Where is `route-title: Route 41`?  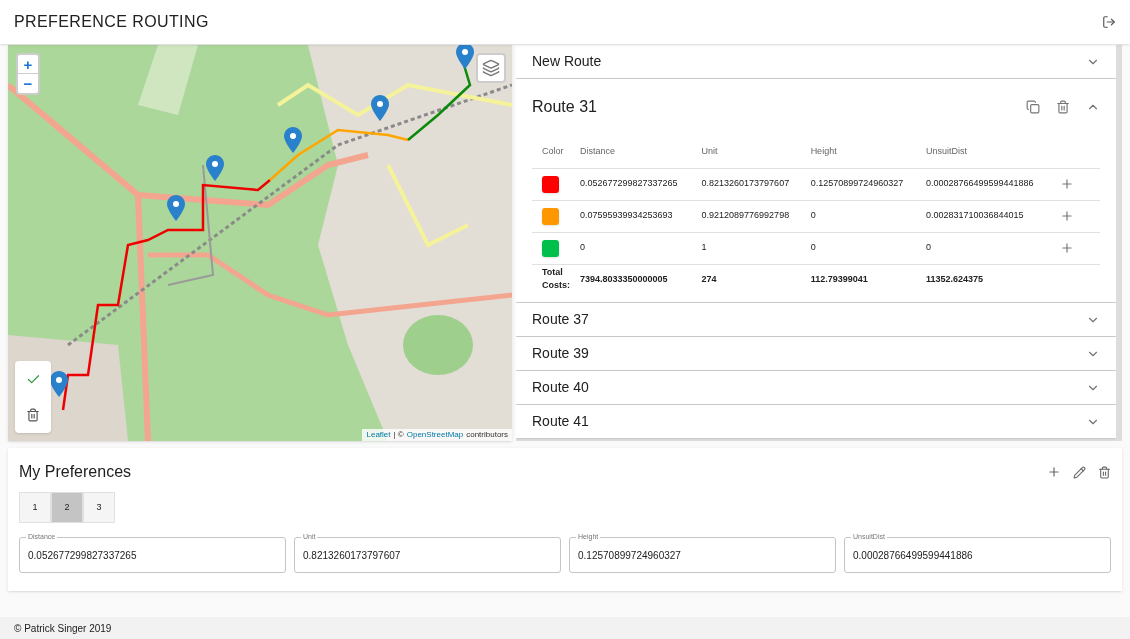
route-title: Route 41 is located at coordinates (560, 421).